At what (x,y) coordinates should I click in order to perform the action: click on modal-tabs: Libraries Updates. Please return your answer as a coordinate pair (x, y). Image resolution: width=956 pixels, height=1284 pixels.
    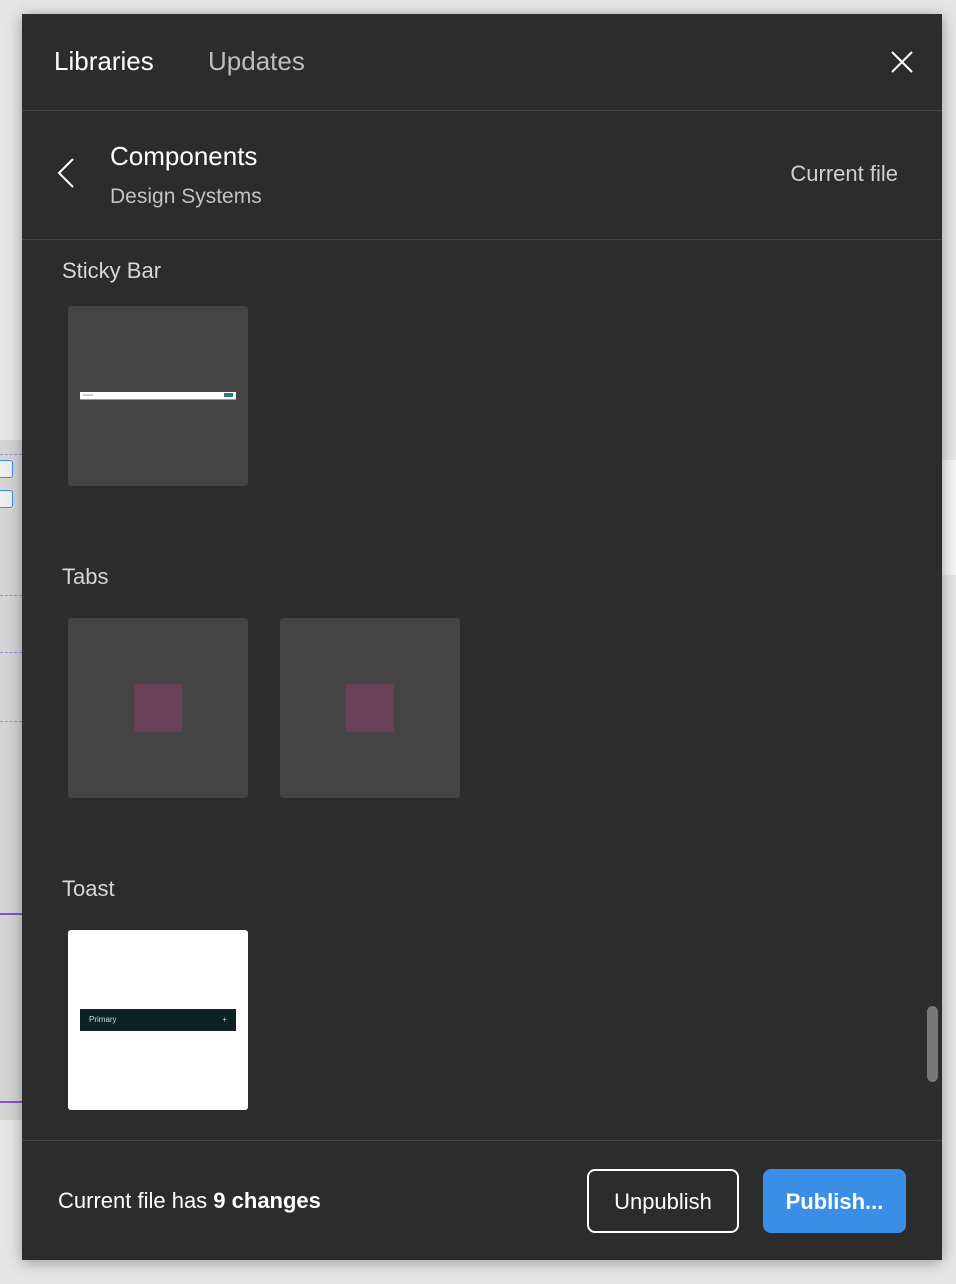
    Looking at the image, I should click on (482, 62).